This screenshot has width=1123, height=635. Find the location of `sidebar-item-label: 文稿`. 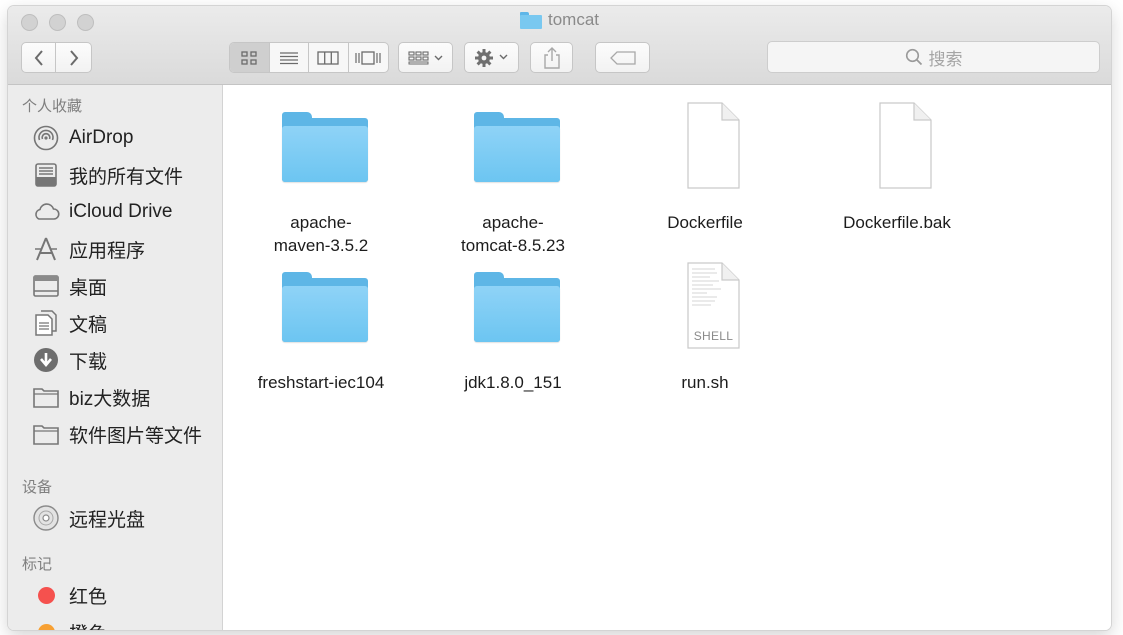

sidebar-item-label: 文稿 is located at coordinates (88, 325).